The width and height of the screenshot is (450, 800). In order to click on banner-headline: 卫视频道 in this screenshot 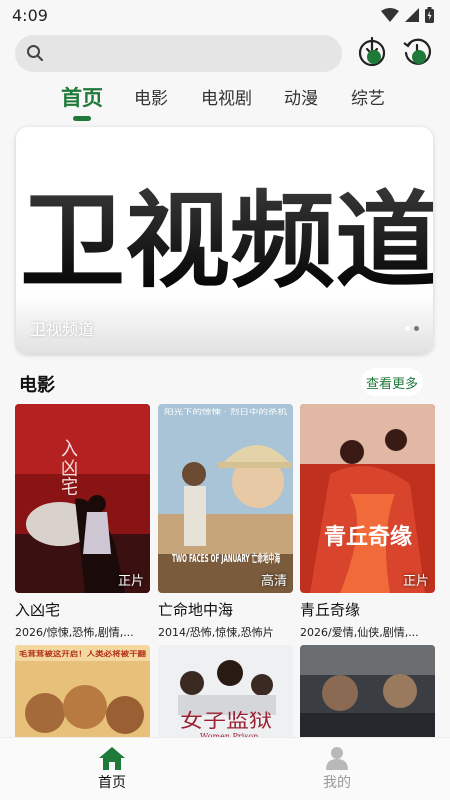, I will do `click(226, 237)`.